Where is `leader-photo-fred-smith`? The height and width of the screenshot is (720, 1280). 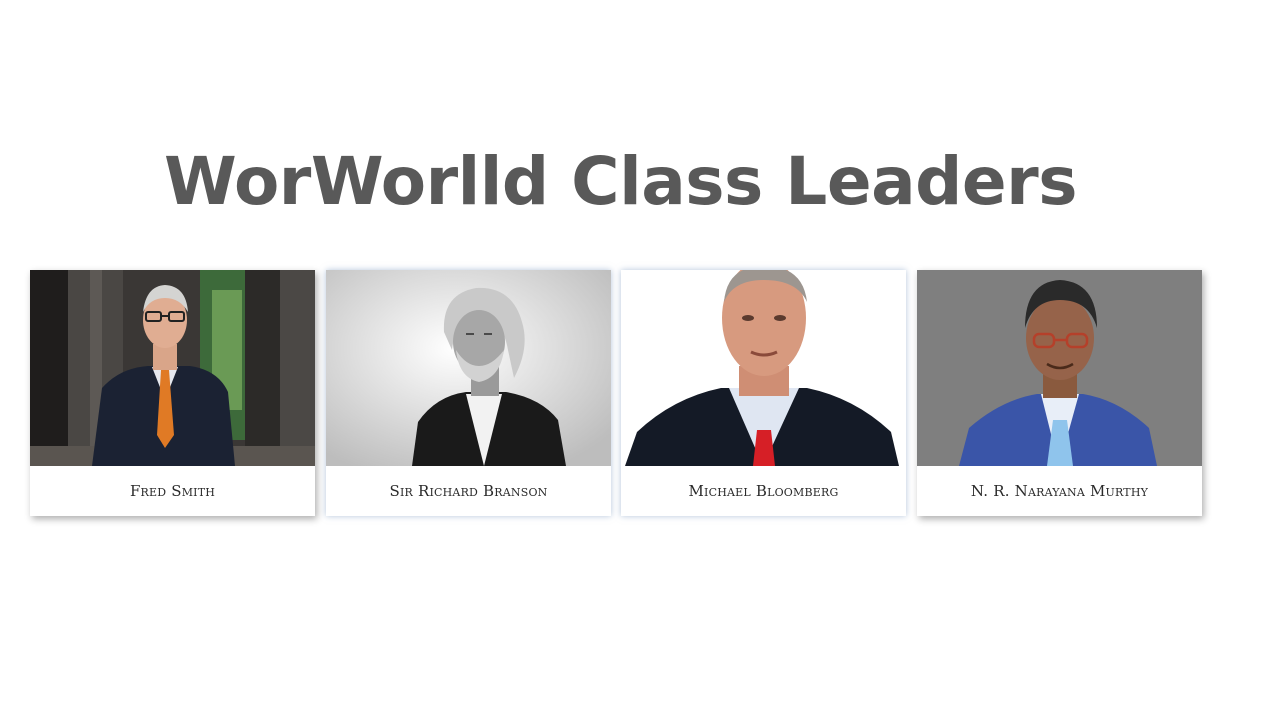 leader-photo-fred-smith is located at coordinates (172, 368).